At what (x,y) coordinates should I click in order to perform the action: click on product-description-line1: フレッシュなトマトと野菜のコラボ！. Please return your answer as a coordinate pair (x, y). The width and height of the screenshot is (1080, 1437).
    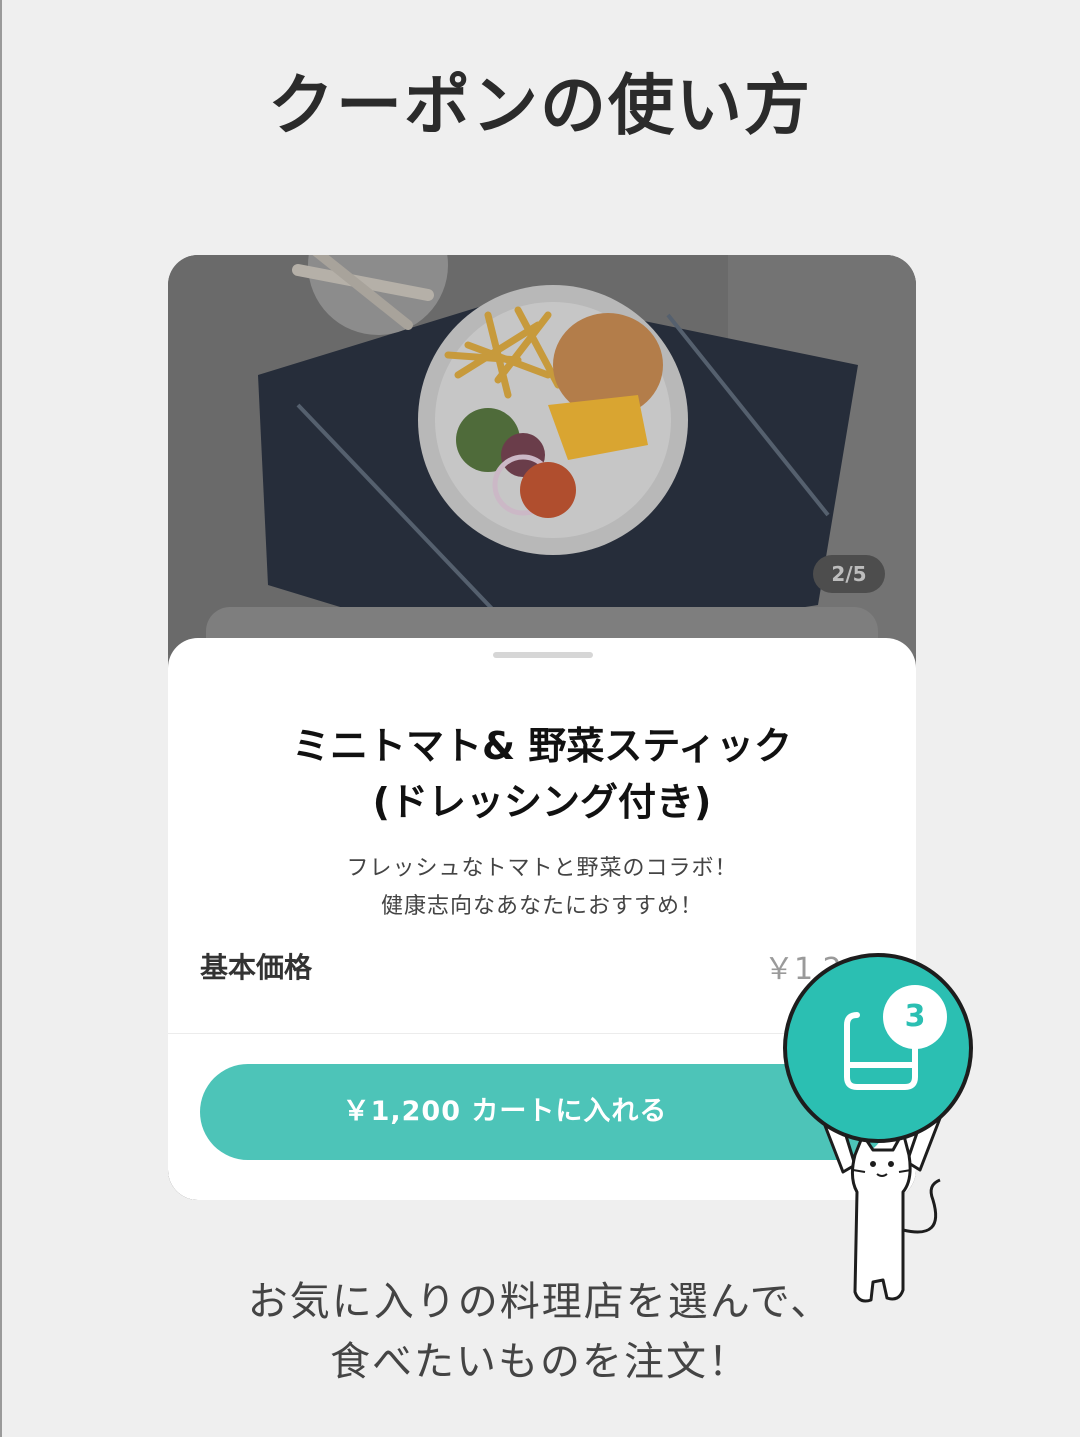
    Looking at the image, I should click on (542, 868).